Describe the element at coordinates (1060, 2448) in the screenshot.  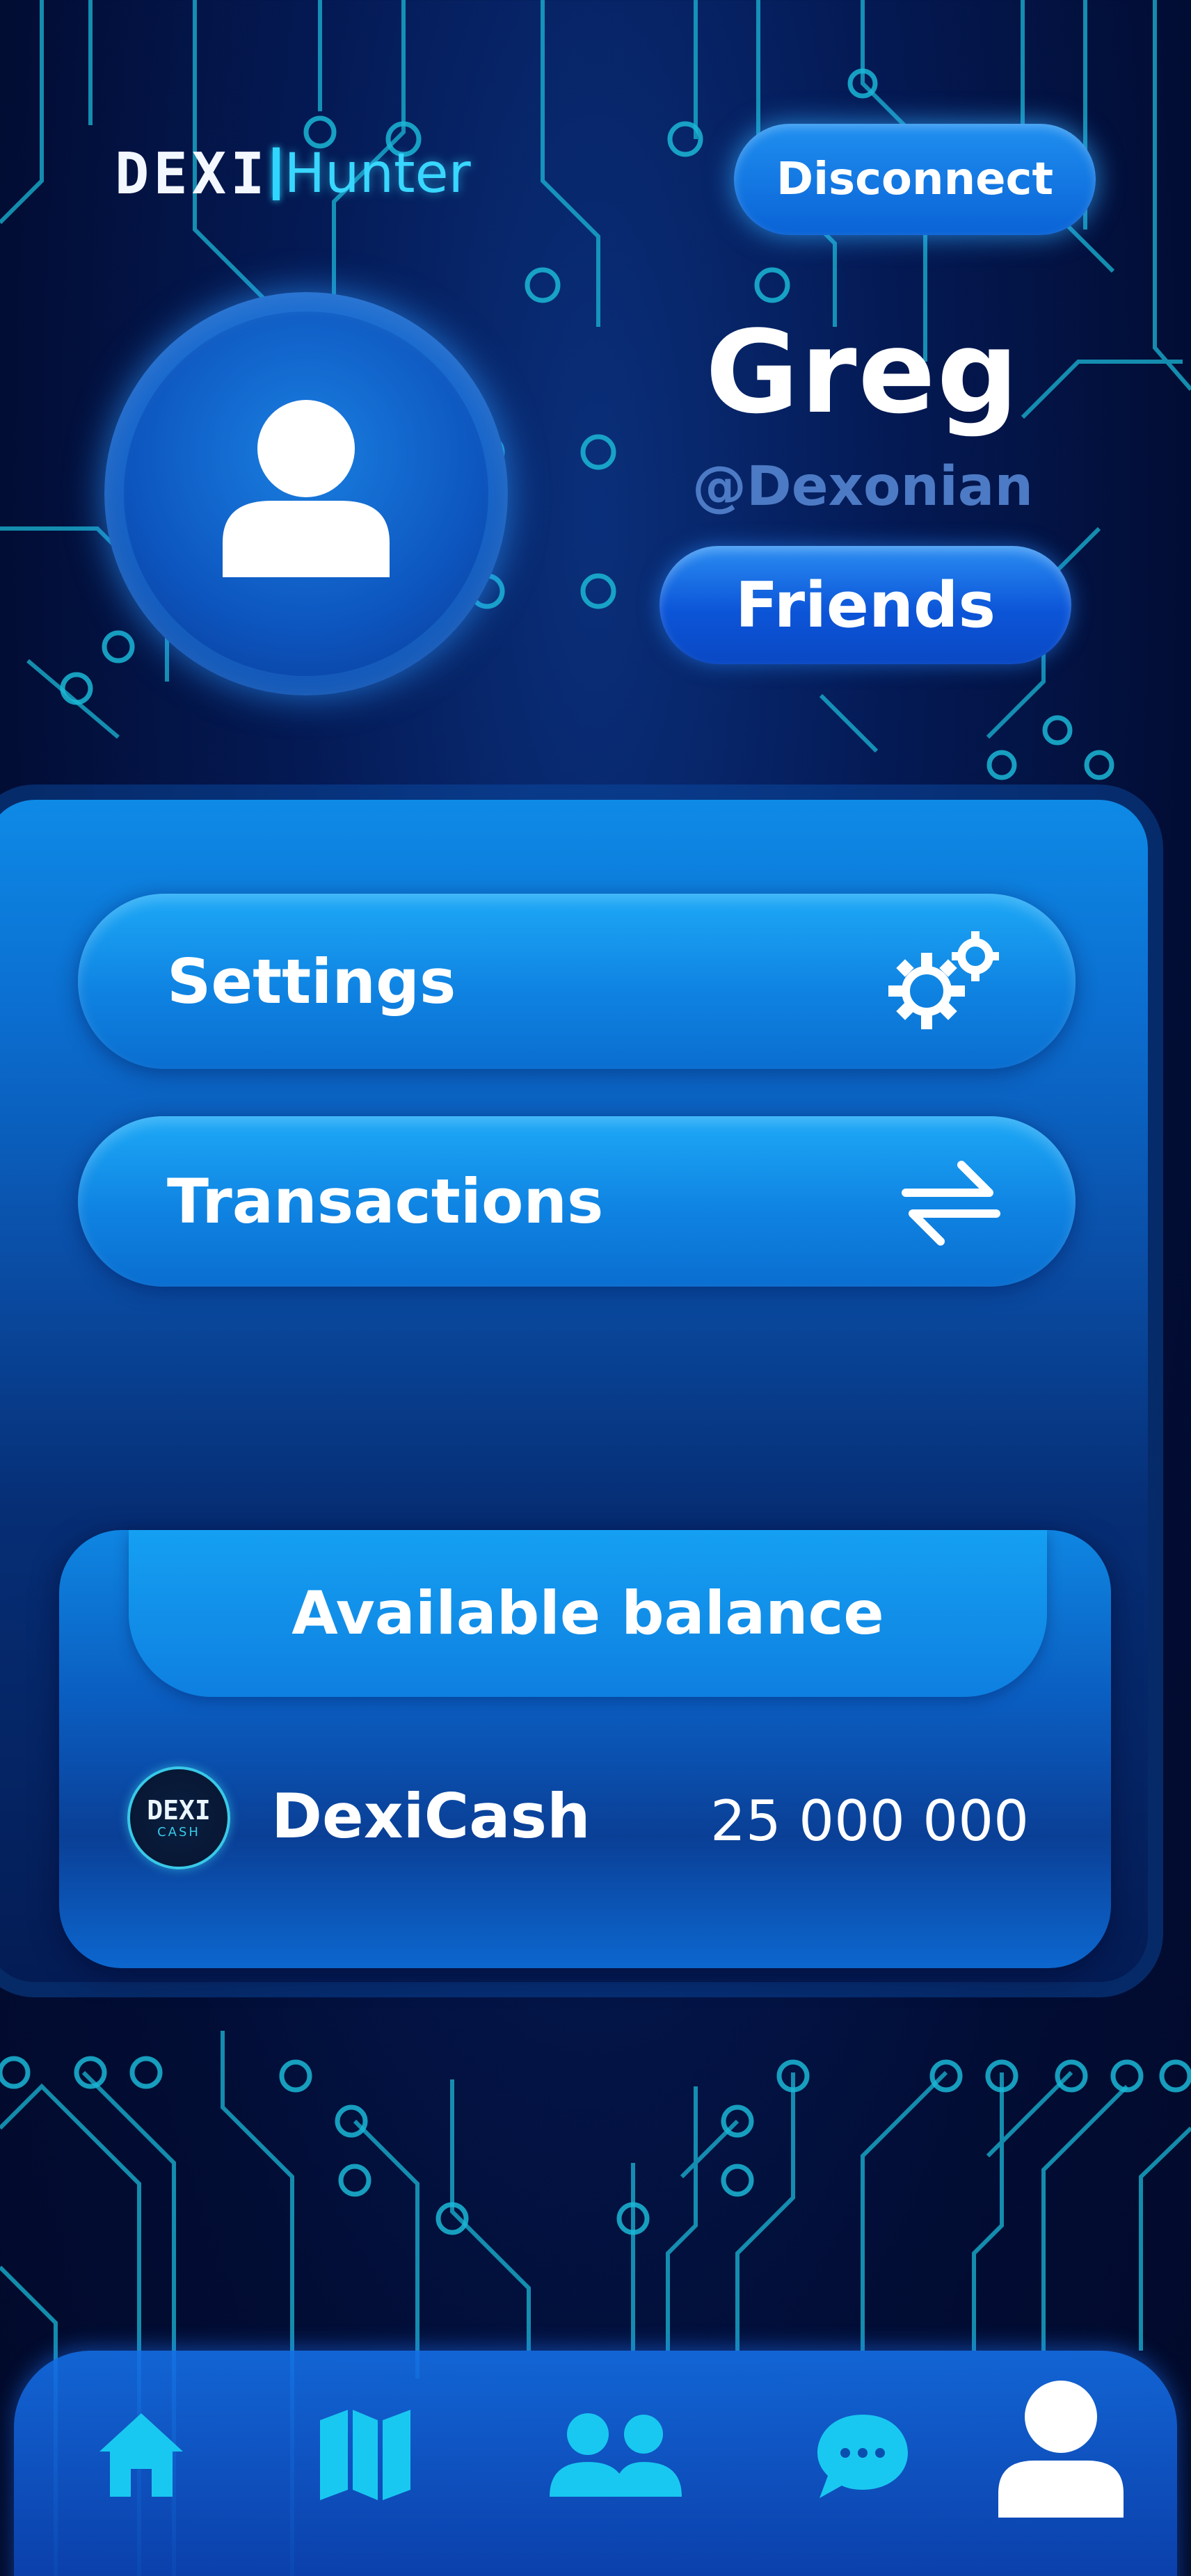
I see `profile-icon` at that location.